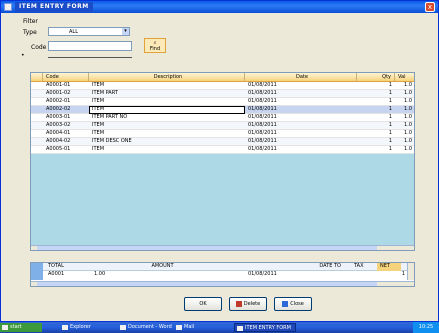 This screenshot has height=333, width=439. Describe the element at coordinates (167, 77) in the screenshot. I see `column-header-description: Description` at that location.